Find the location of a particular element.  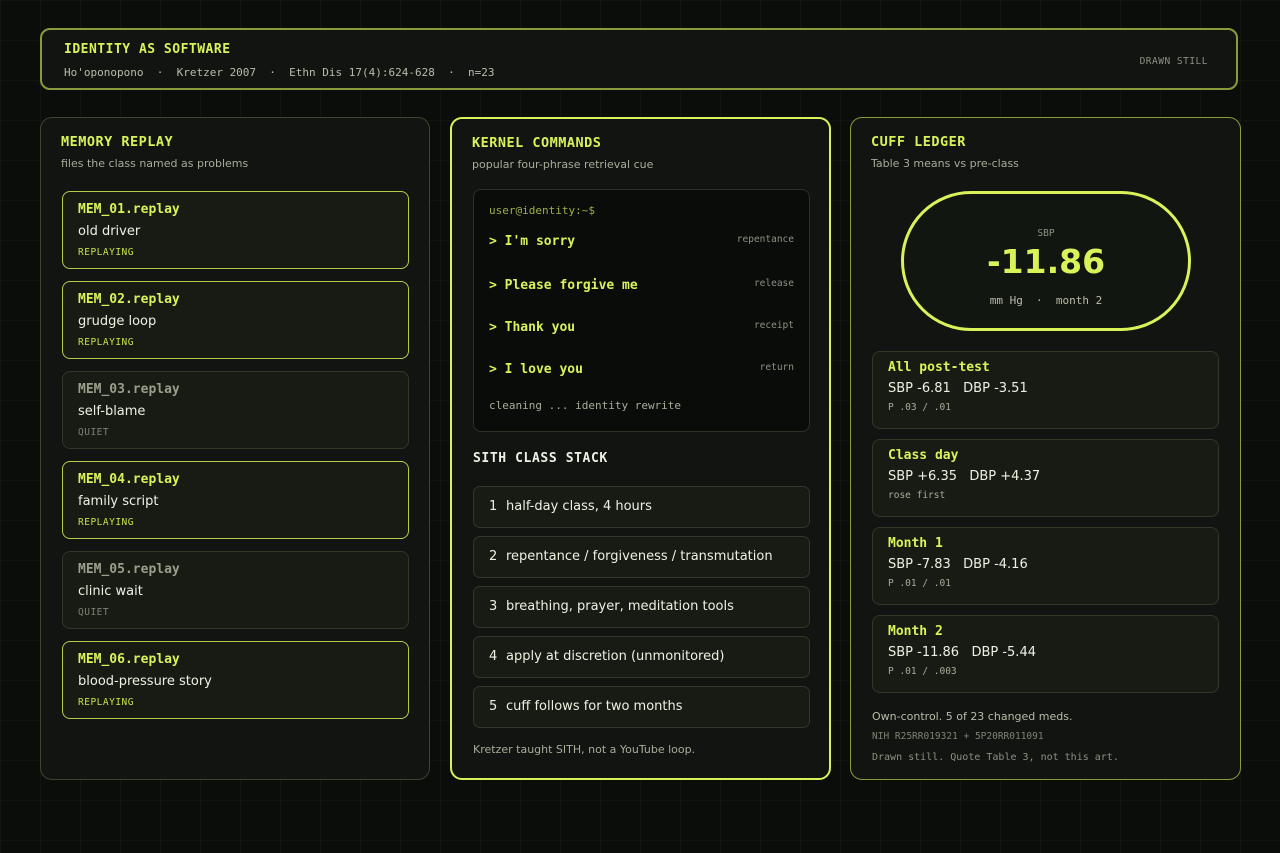

memory-file-name: MEM_04.replay is located at coordinates (129, 479).